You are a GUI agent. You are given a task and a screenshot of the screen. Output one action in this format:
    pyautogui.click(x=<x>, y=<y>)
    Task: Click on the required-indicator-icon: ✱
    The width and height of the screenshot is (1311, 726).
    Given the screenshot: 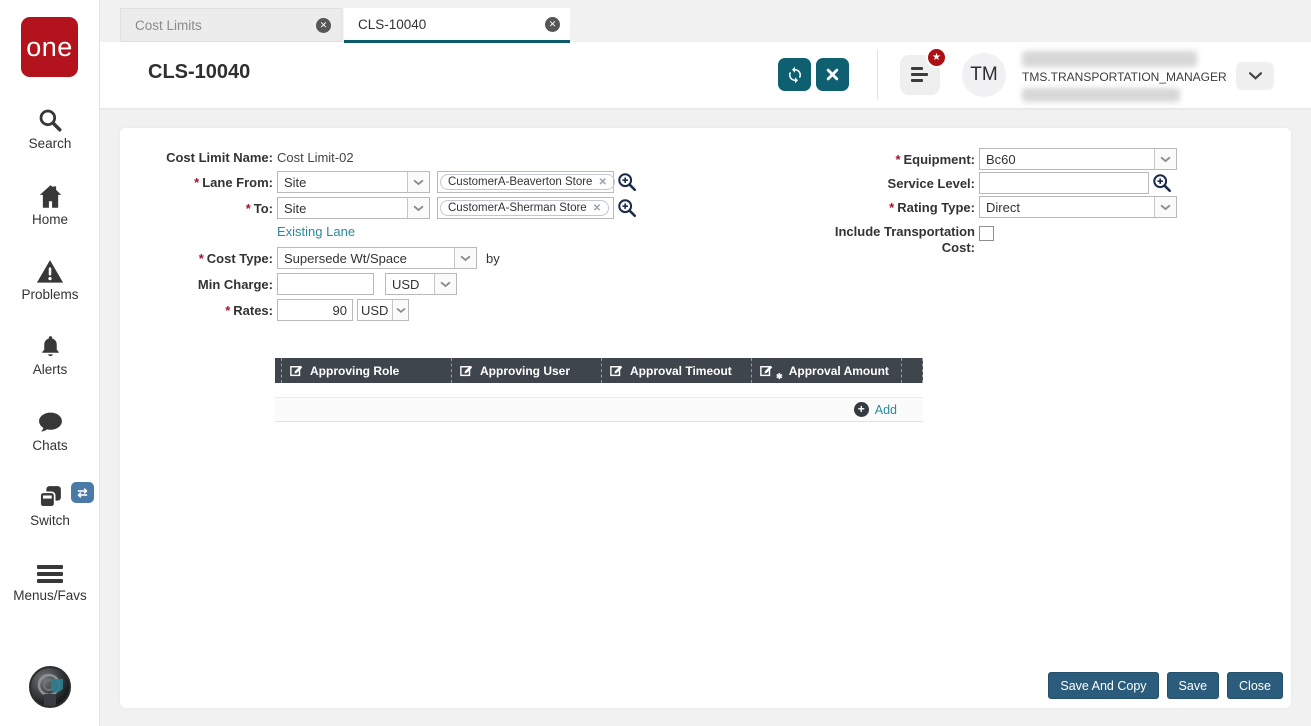 What is the action you would take?
    pyautogui.click(x=779, y=376)
    